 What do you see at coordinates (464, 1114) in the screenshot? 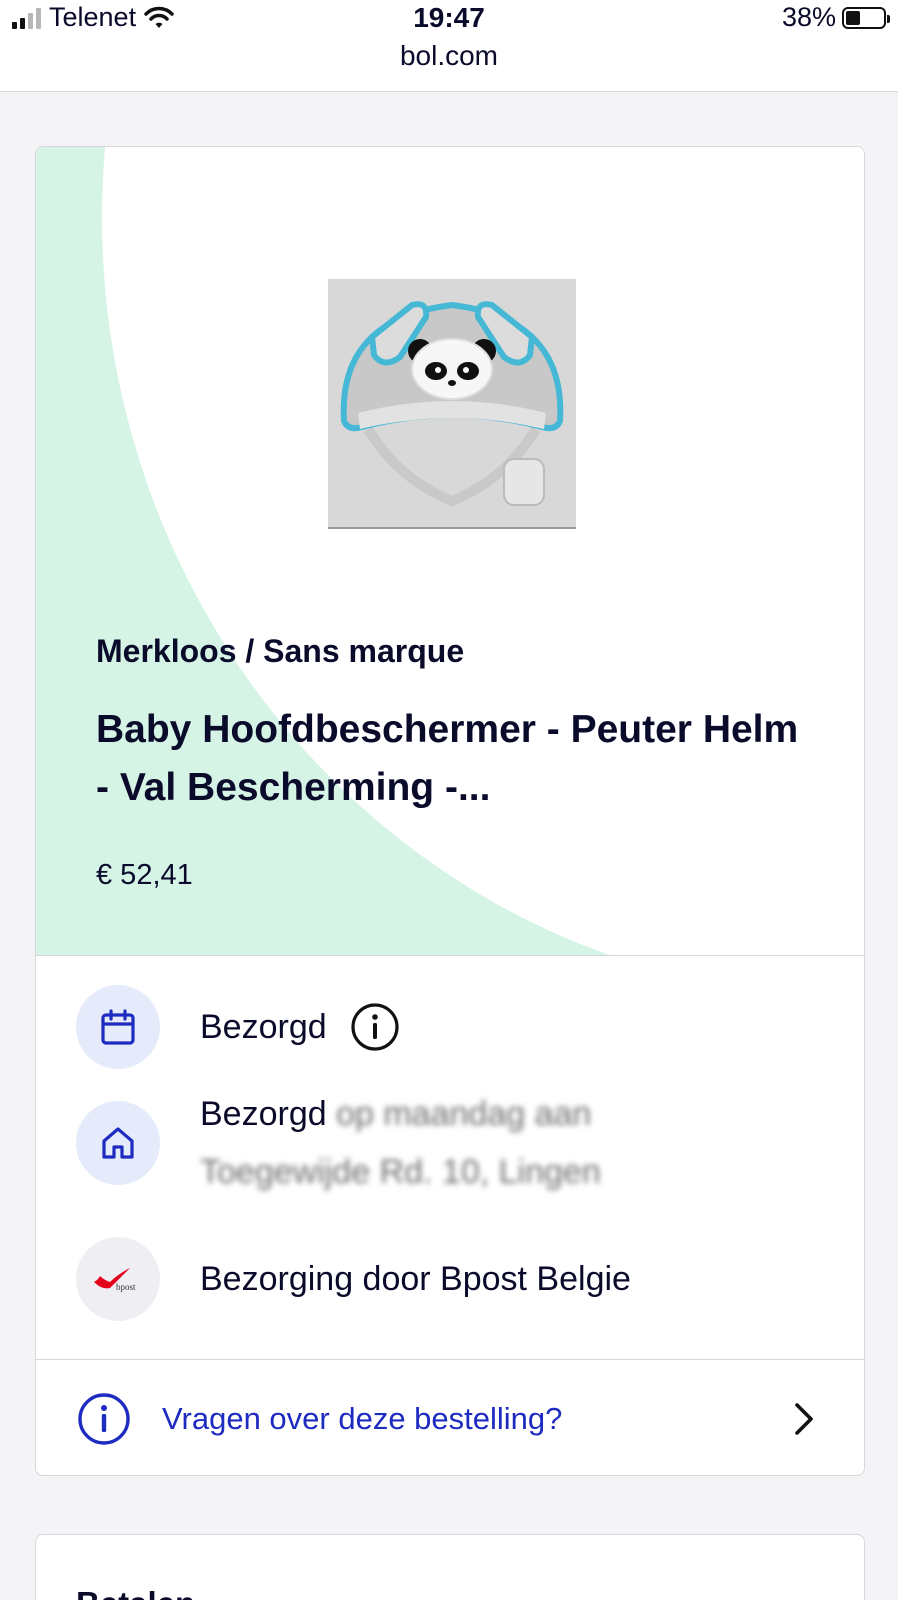
I see `delivery-address-blurred: op maandag aan` at bounding box center [464, 1114].